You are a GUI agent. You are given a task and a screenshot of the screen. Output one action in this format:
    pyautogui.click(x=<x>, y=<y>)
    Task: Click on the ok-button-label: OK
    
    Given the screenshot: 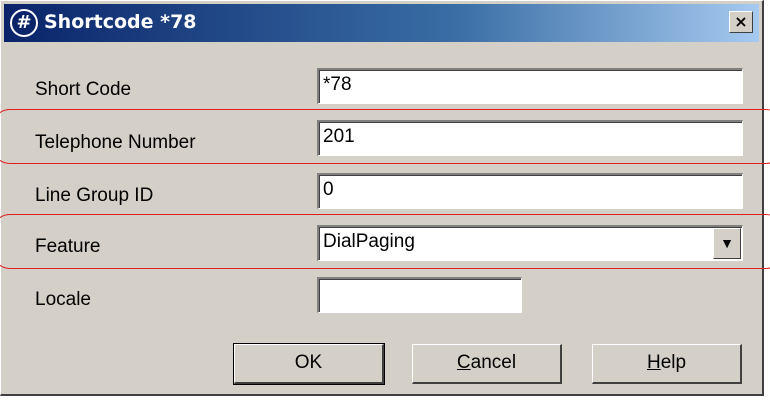 What is the action you would take?
    pyautogui.click(x=308, y=362)
    